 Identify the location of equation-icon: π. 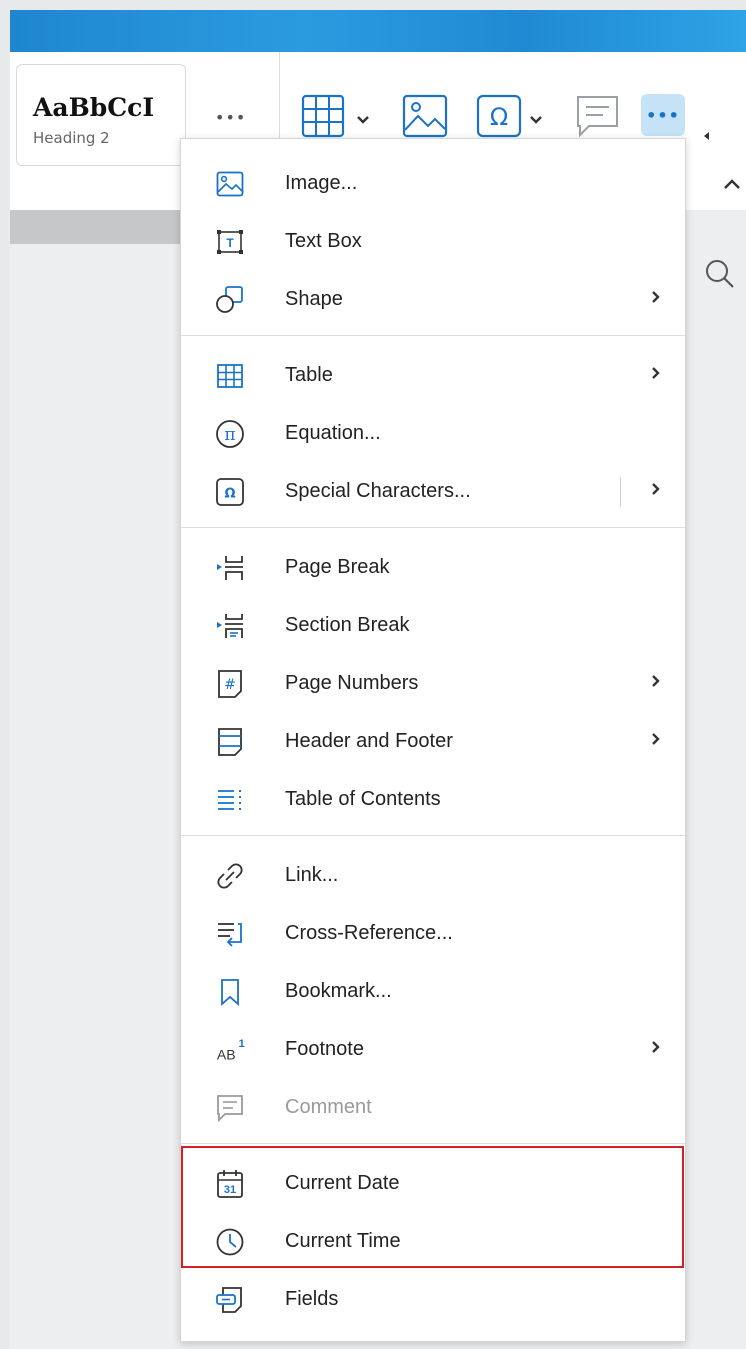
(230, 434).